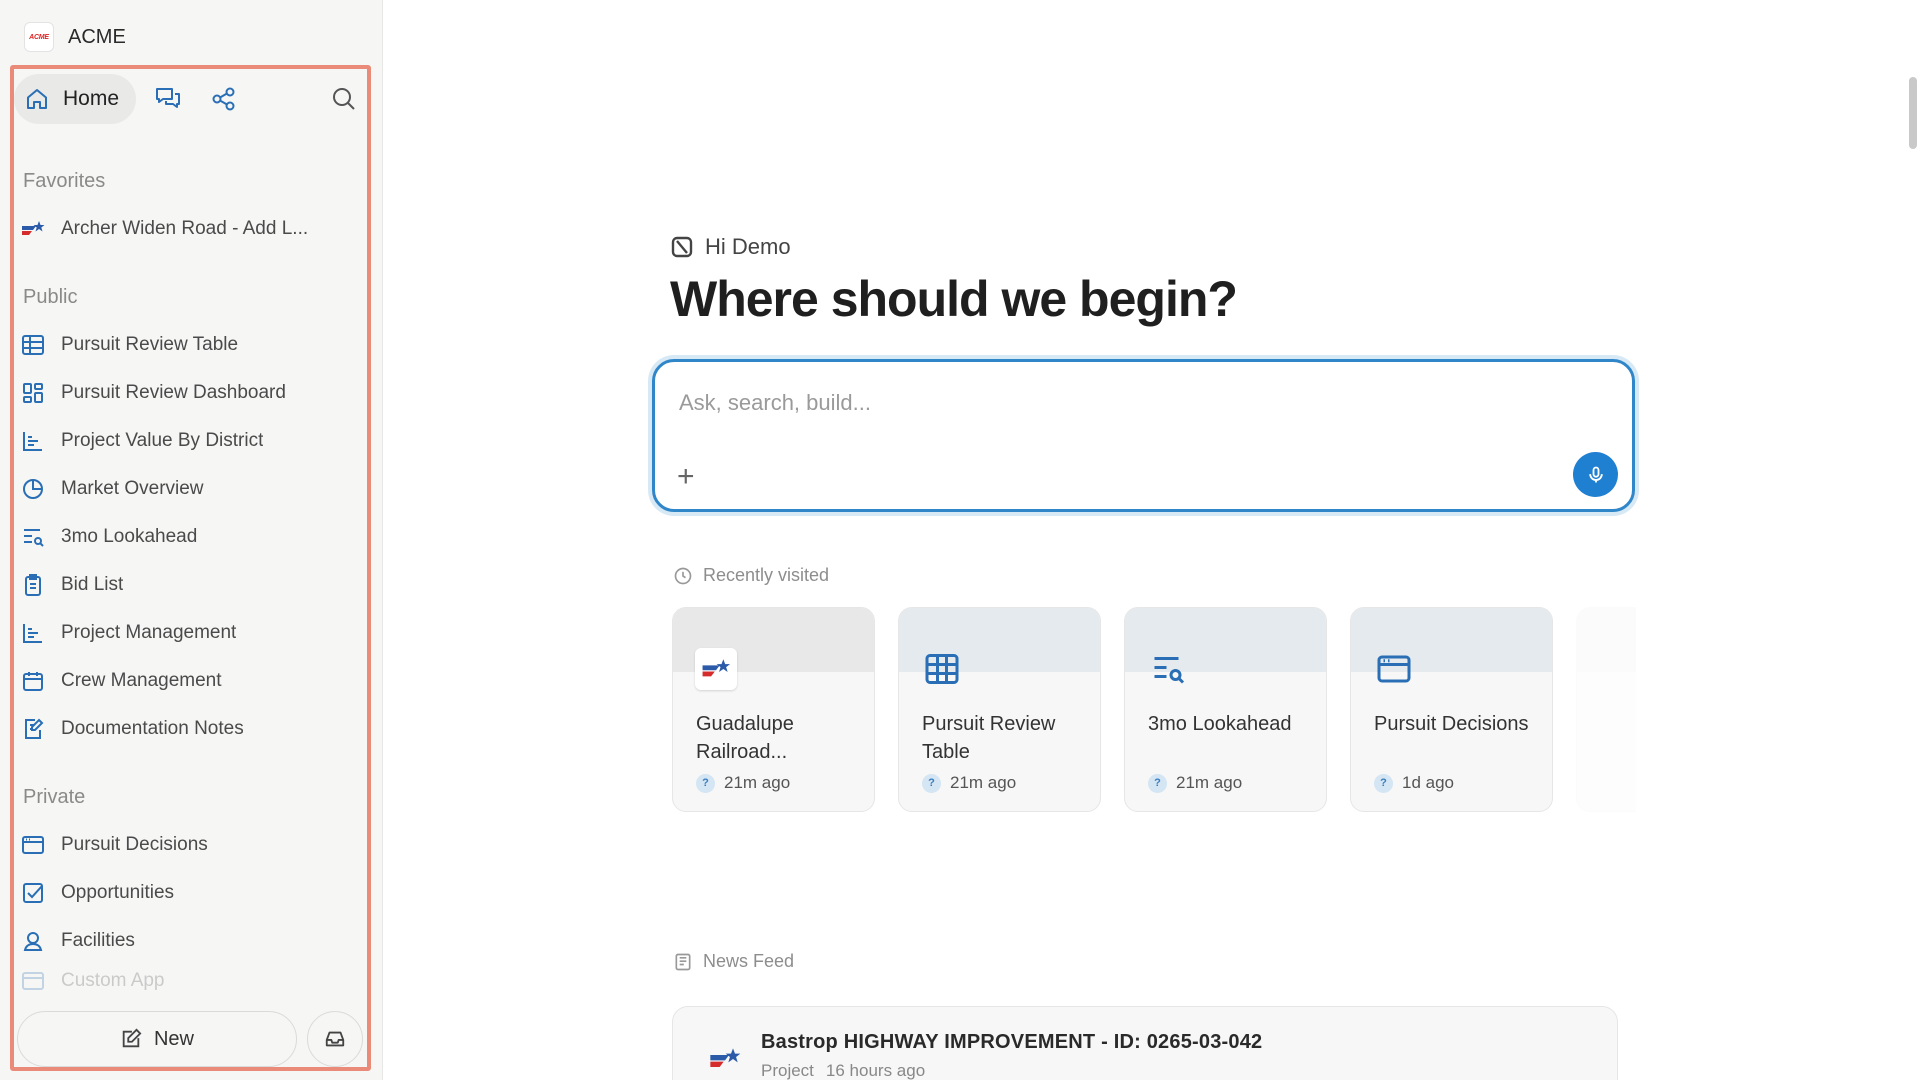 Image resolution: width=1920 pixels, height=1080 pixels. Describe the element at coordinates (190, 585) in the screenshot. I see `sidebar-item-bid-list: Bid List` at that location.